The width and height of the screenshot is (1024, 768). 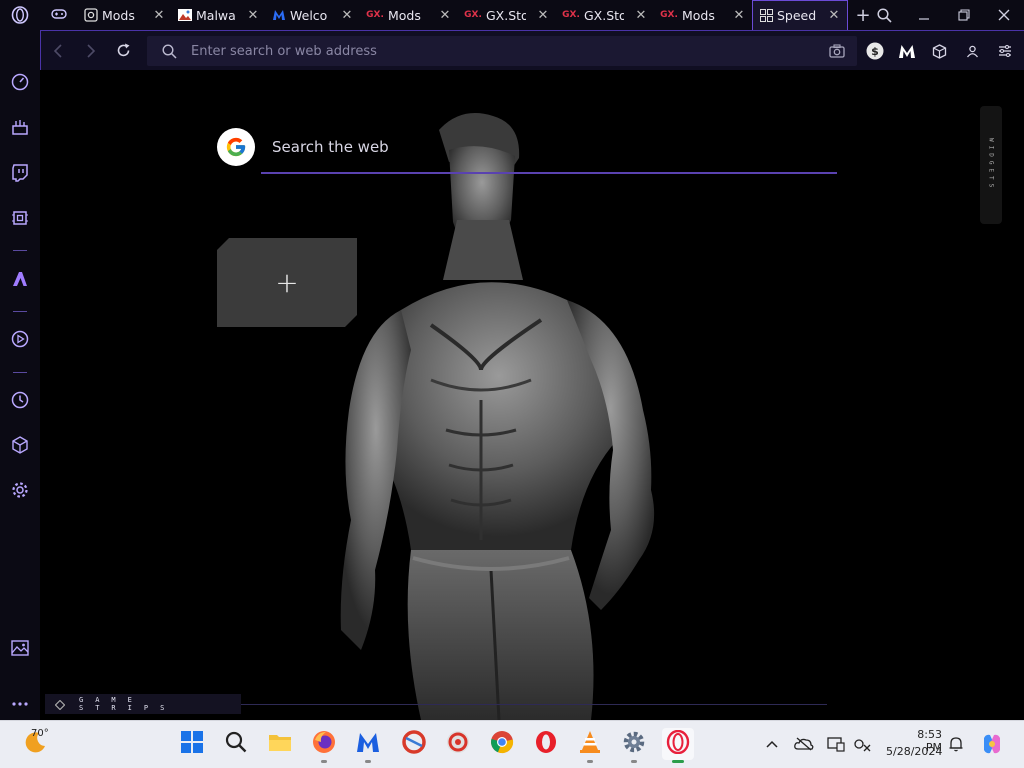 I want to click on widgets-toggle: WIDGETS, so click(x=991, y=165).